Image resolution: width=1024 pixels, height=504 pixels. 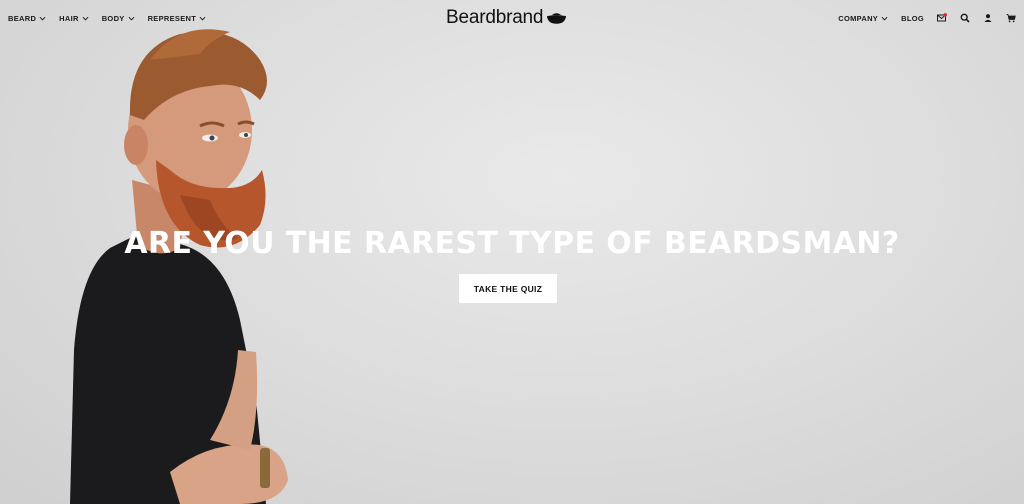 I want to click on nav-item-label: COMPANY, so click(x=858, y=18).